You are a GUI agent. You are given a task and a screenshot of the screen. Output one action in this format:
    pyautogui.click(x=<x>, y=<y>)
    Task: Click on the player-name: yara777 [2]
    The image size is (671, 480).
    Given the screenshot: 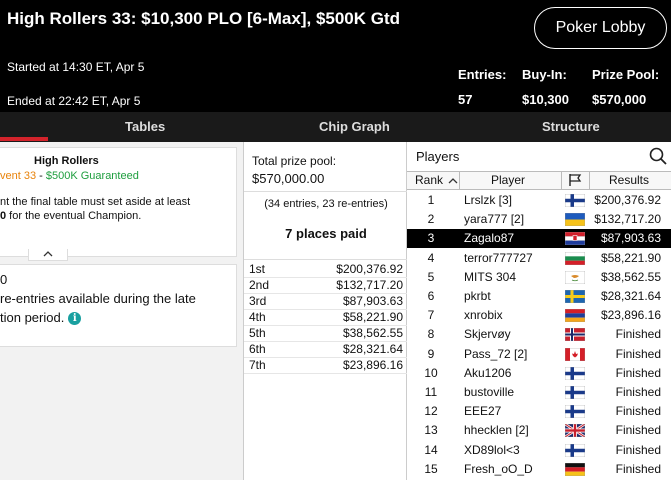 What is the action you would take?
    pyautogui.click(x=494, y=219)
    